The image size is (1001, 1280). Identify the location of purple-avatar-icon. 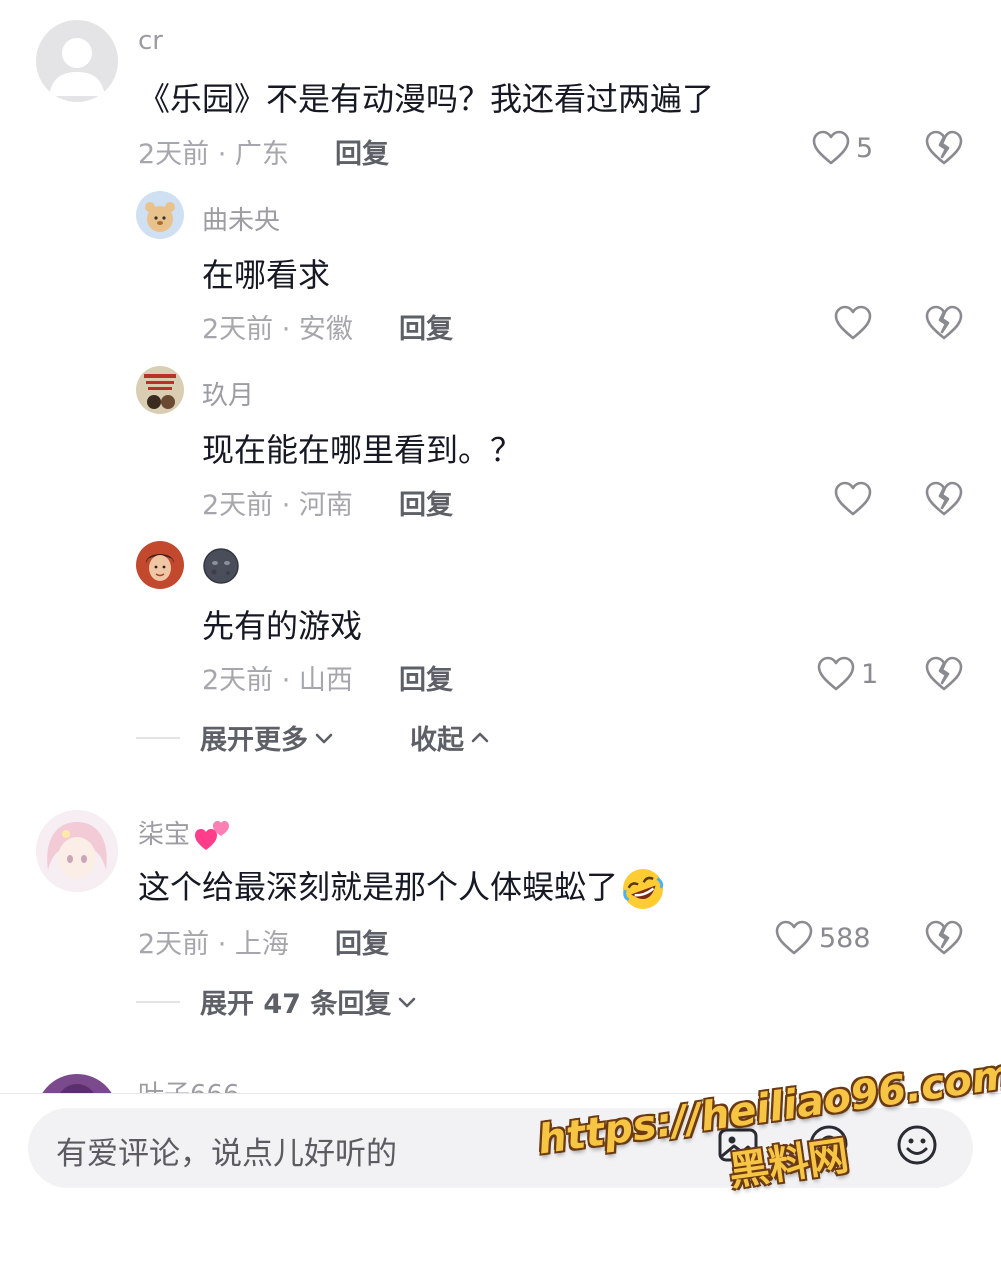
(77, 1083).